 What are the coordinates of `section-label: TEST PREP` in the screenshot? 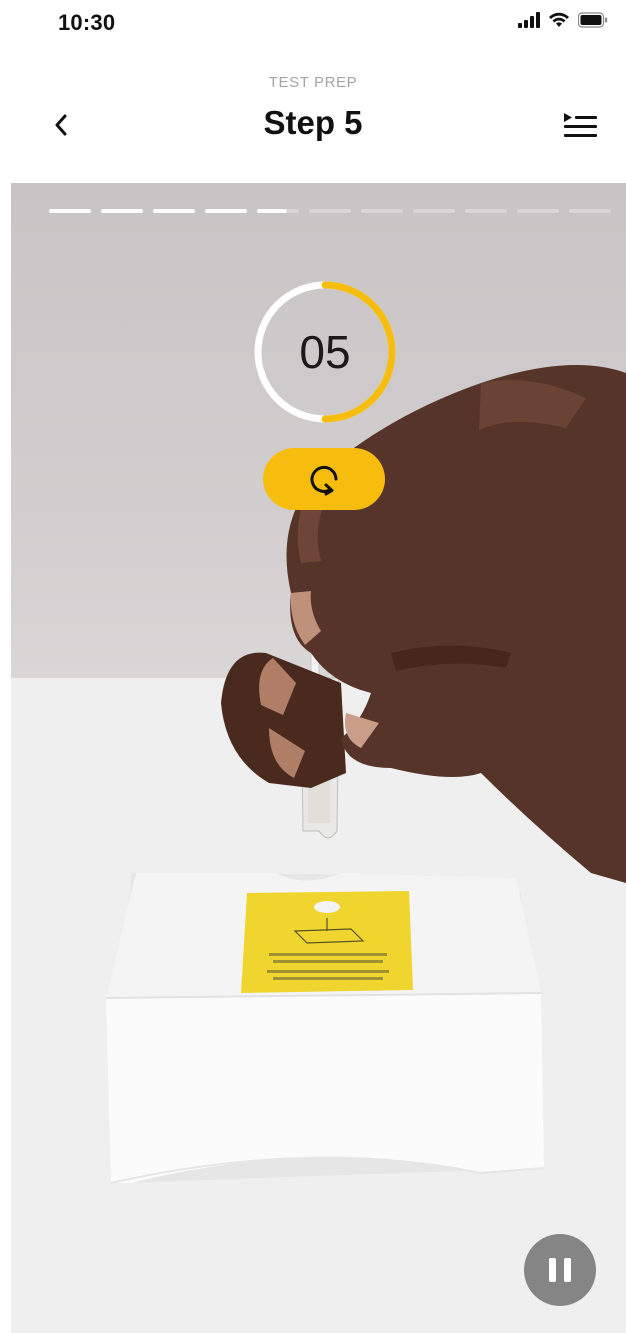 It's located at (313, 82).